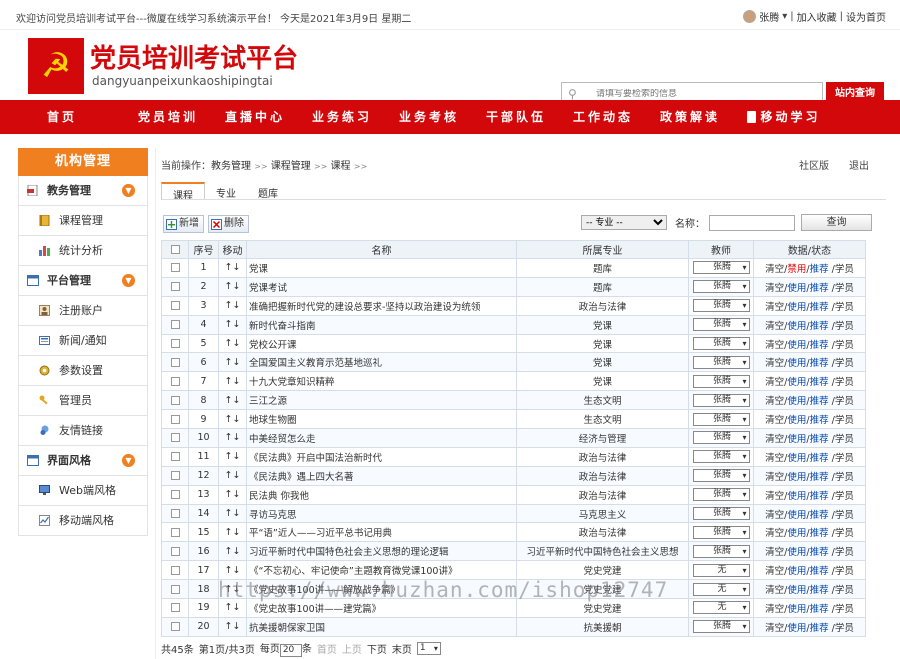 The height and width of the screenshot is (659, 900). I want to click on sidebar-item-links: 友情链接, so click(83, 431).